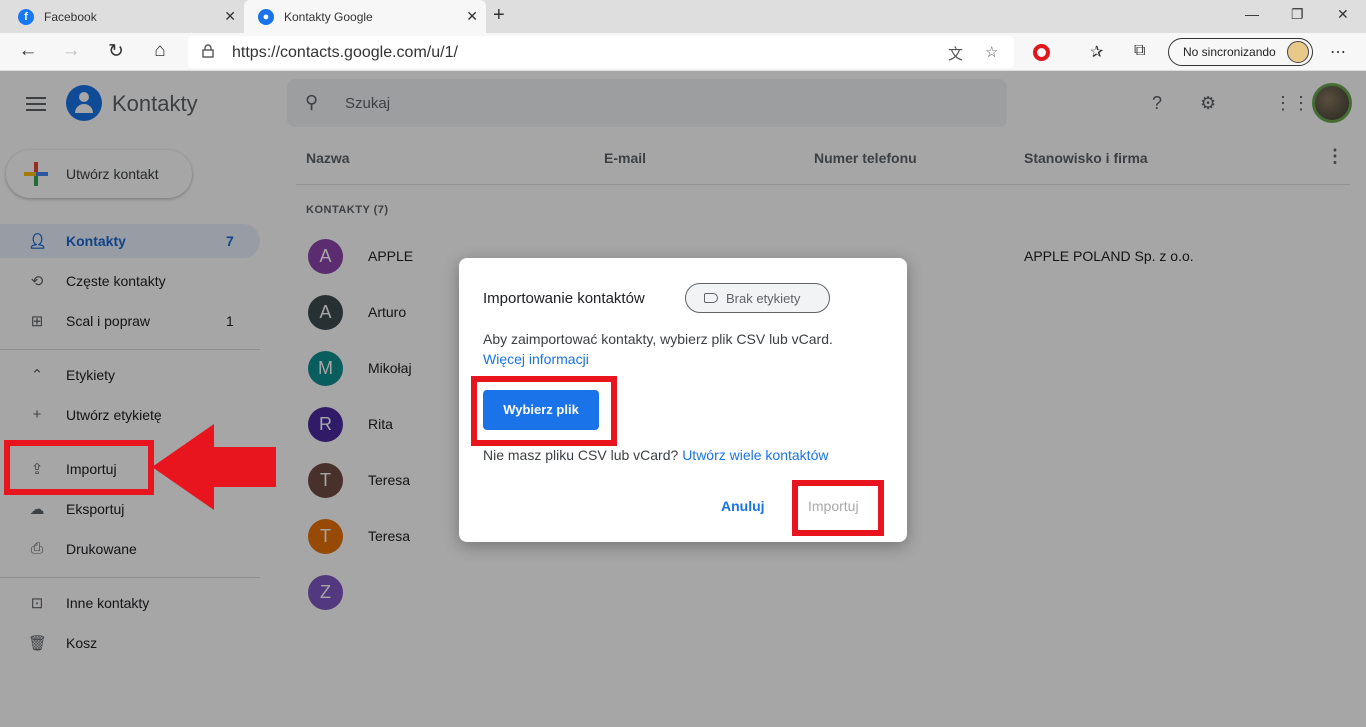  I want to click on profile-sync-button: No sincronizando, so click(1240, 52).